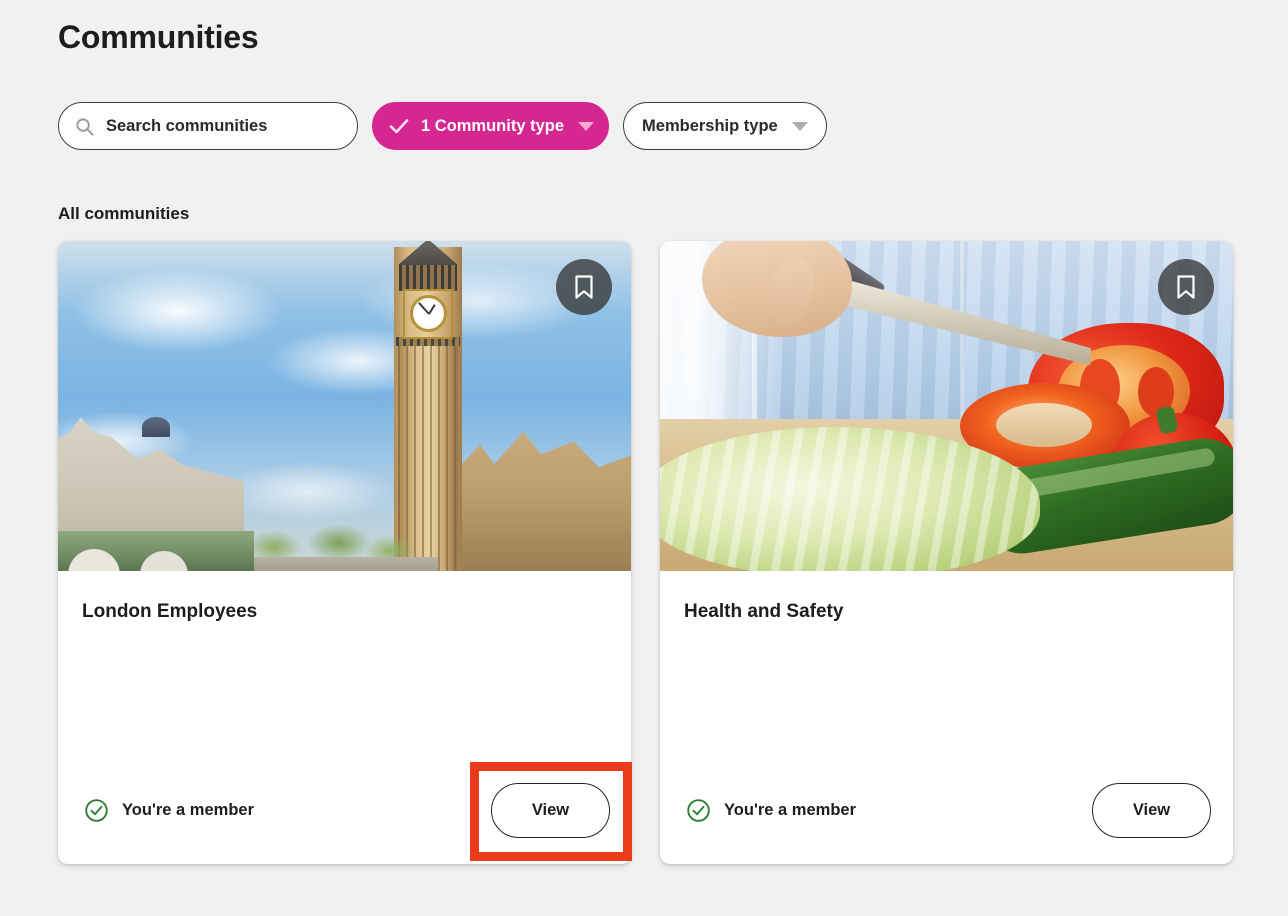 This screenshot has height=916, width=1288. I want to click on decor-clock-minute-hand, so click(423, 308).